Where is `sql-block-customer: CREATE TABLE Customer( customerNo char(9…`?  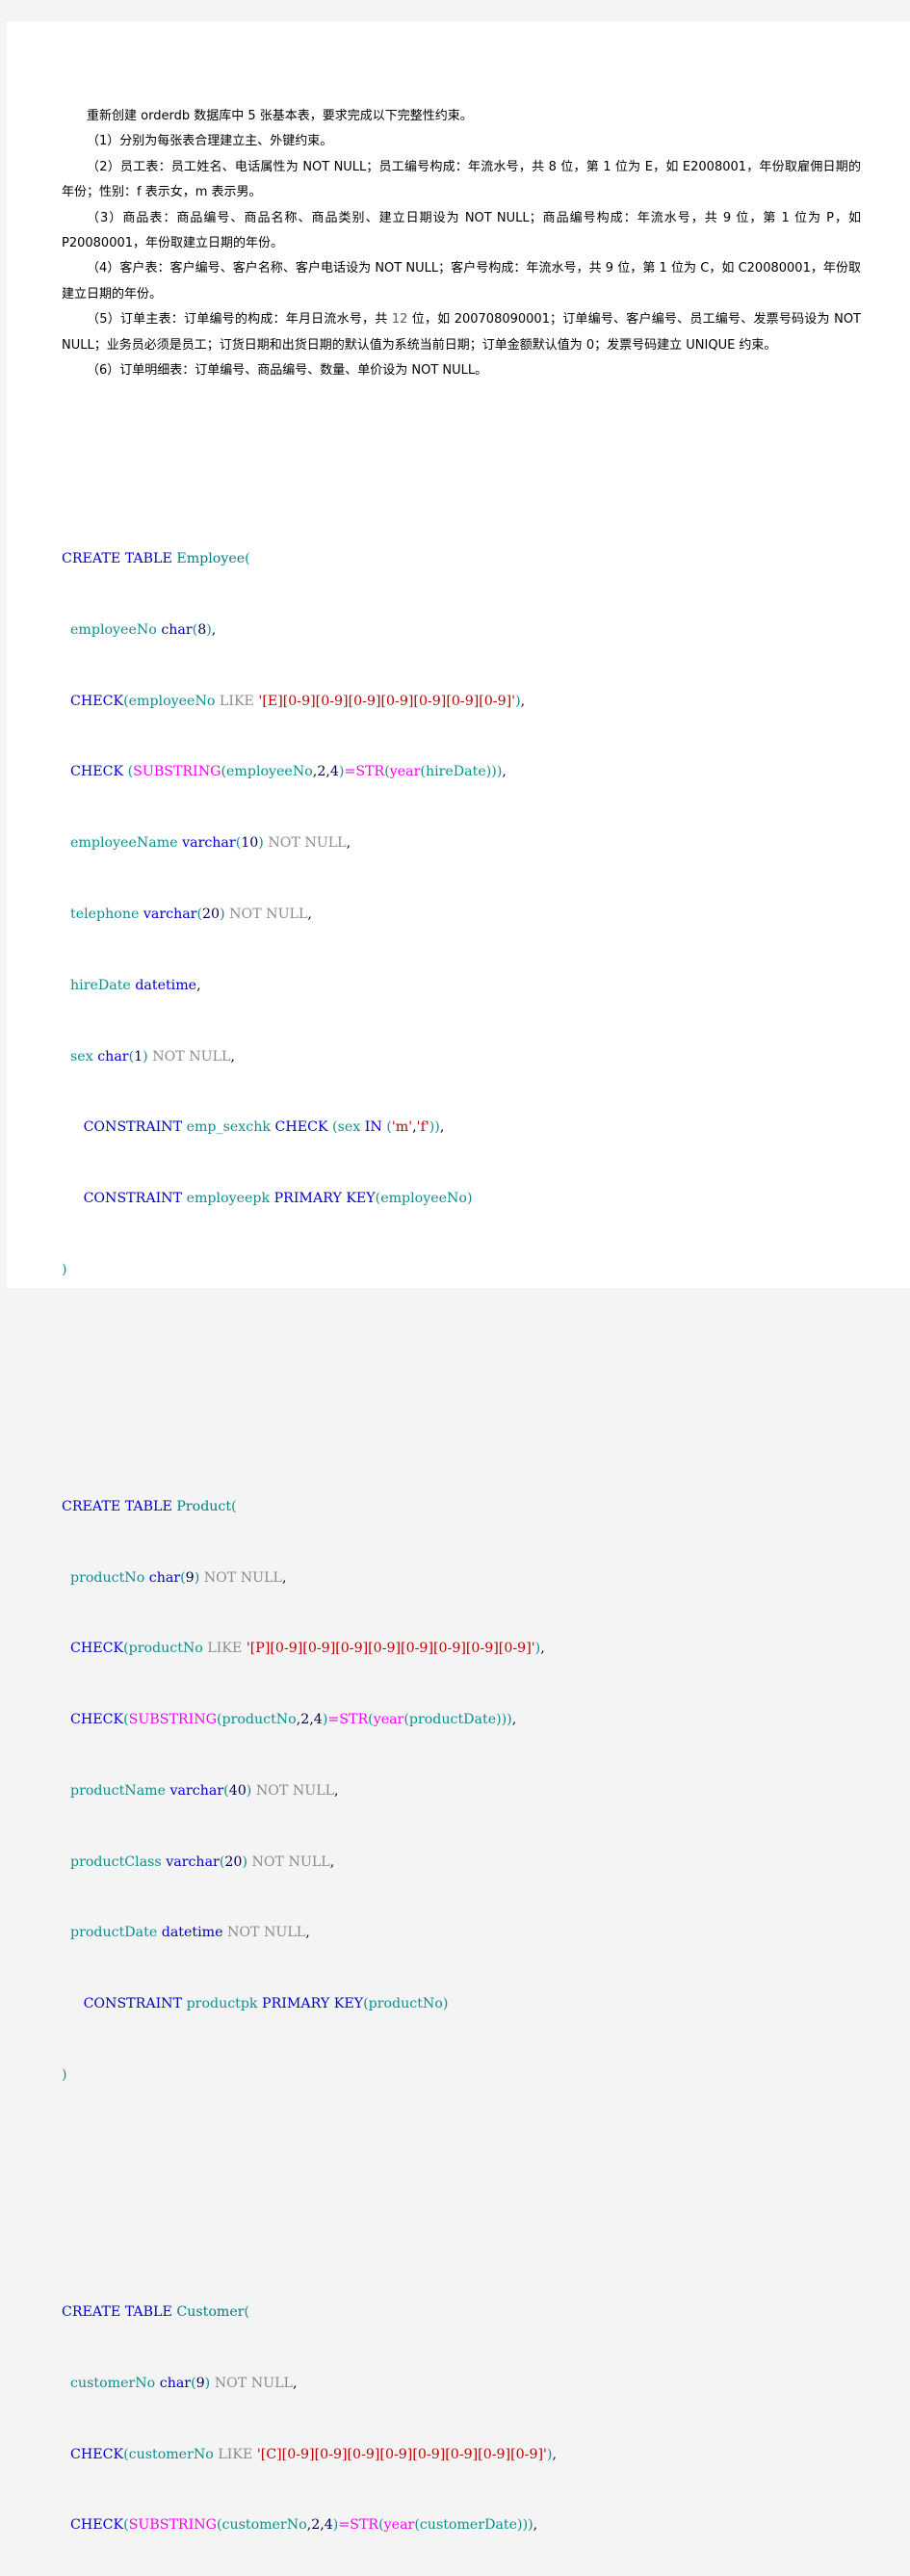 sql-block-customer: CREATE TABLE Customer( customerNo char(9… is located at coordinates (462, 2414).